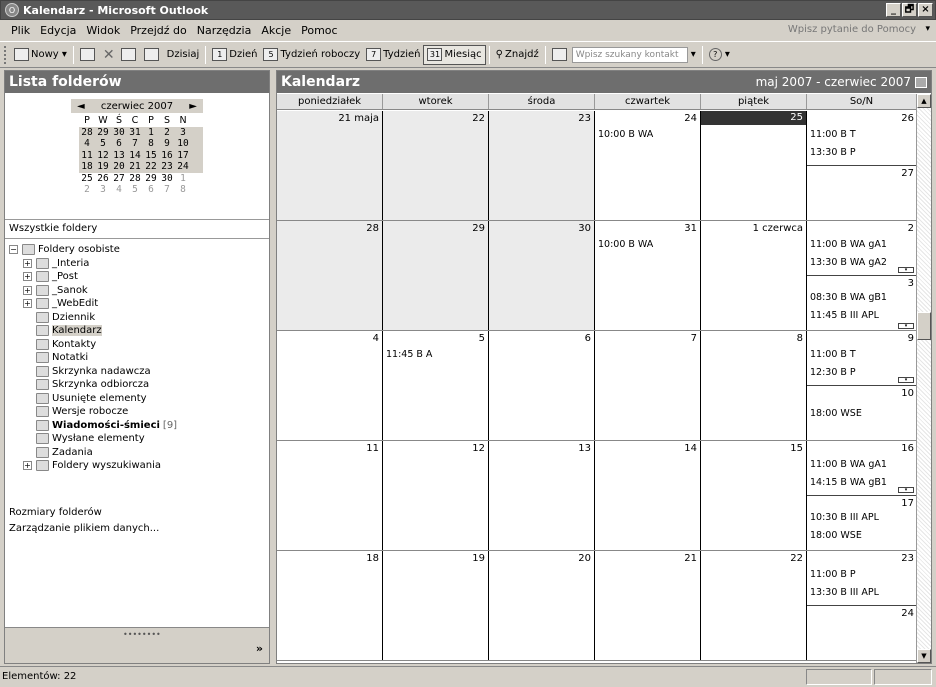  What do you see at coordinates (517, 55) in the screenshot?
I see `find-button: ⚲ Znajdź` at bounding box center [517, 55].